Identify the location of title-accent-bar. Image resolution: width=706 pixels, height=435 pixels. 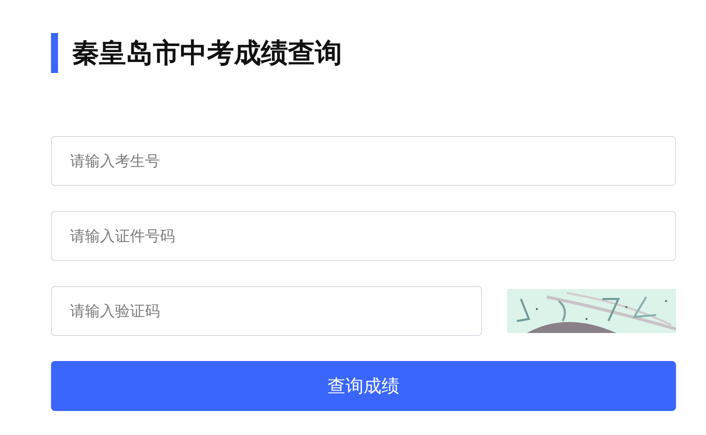
(54, 53).